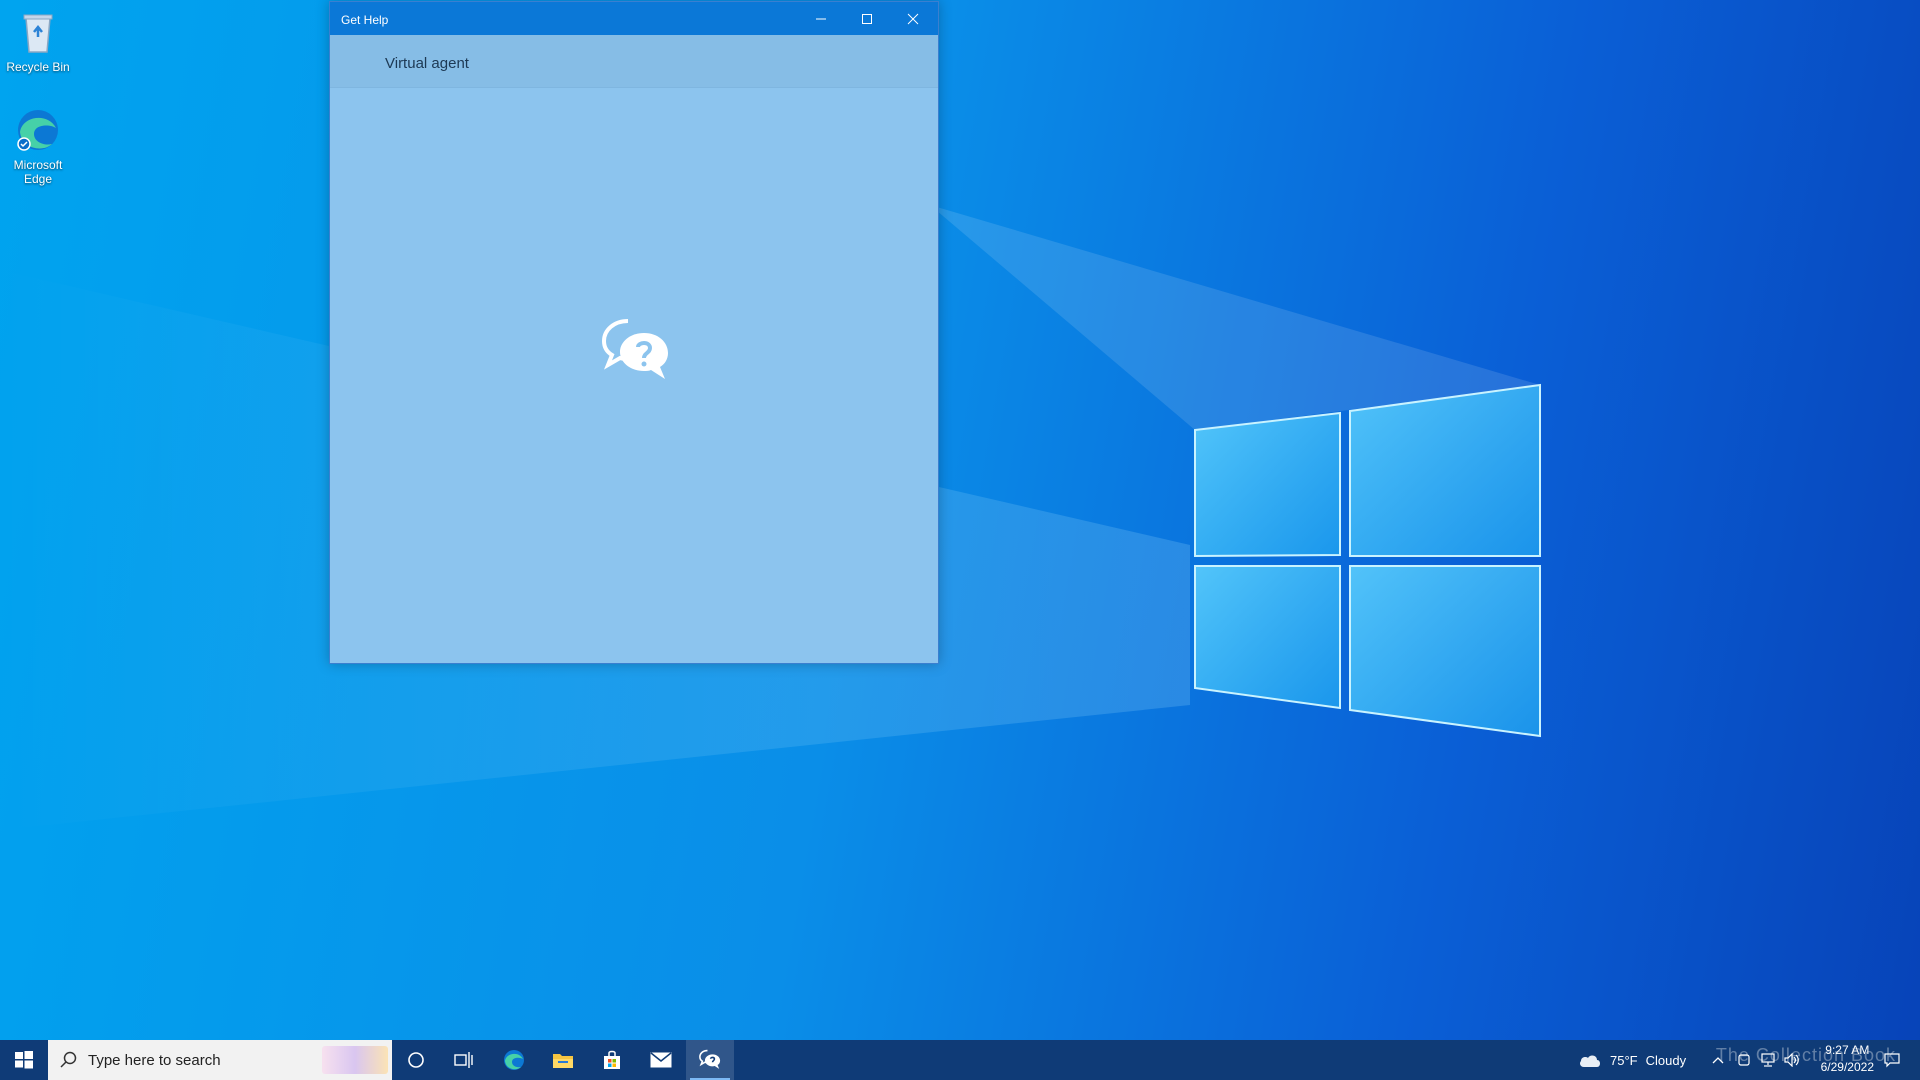 The image size is (1920, 1080). I want to click on task-view-icon, so click(463, 1060).